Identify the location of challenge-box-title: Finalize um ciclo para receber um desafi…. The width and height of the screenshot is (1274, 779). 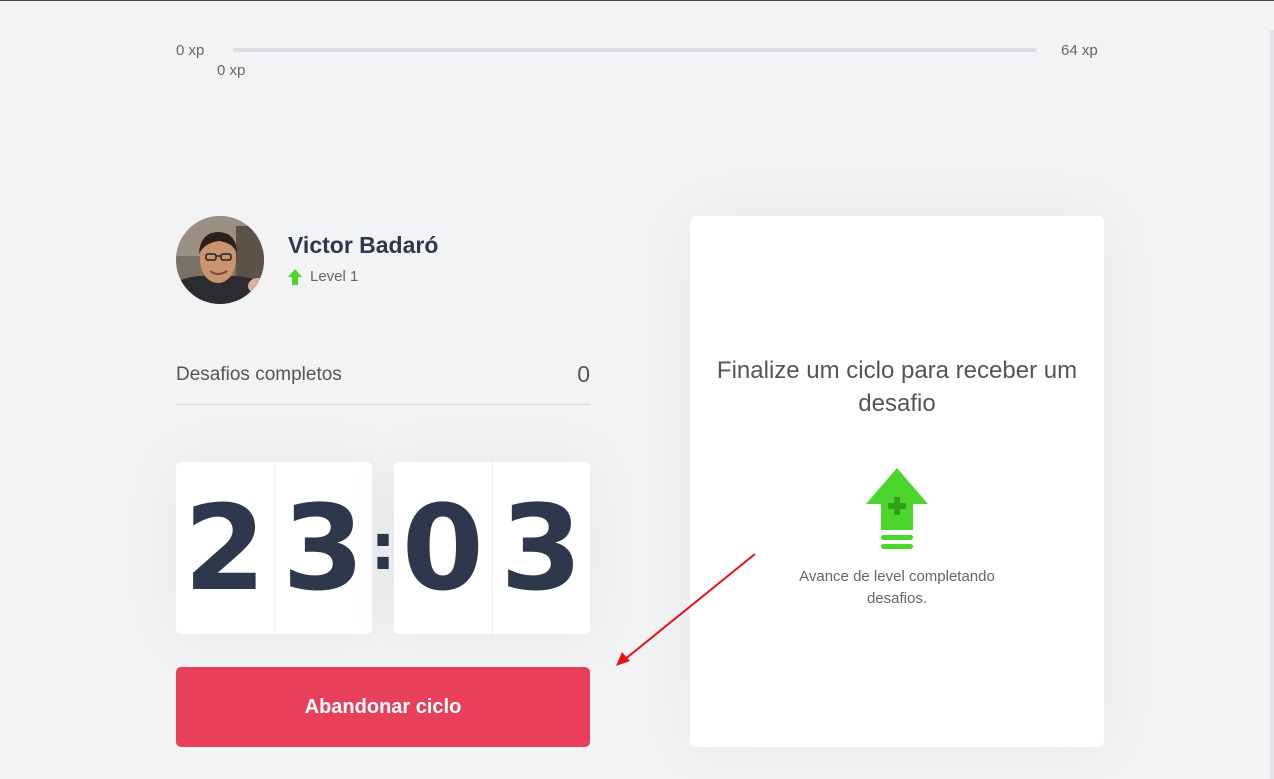
(897, 387).